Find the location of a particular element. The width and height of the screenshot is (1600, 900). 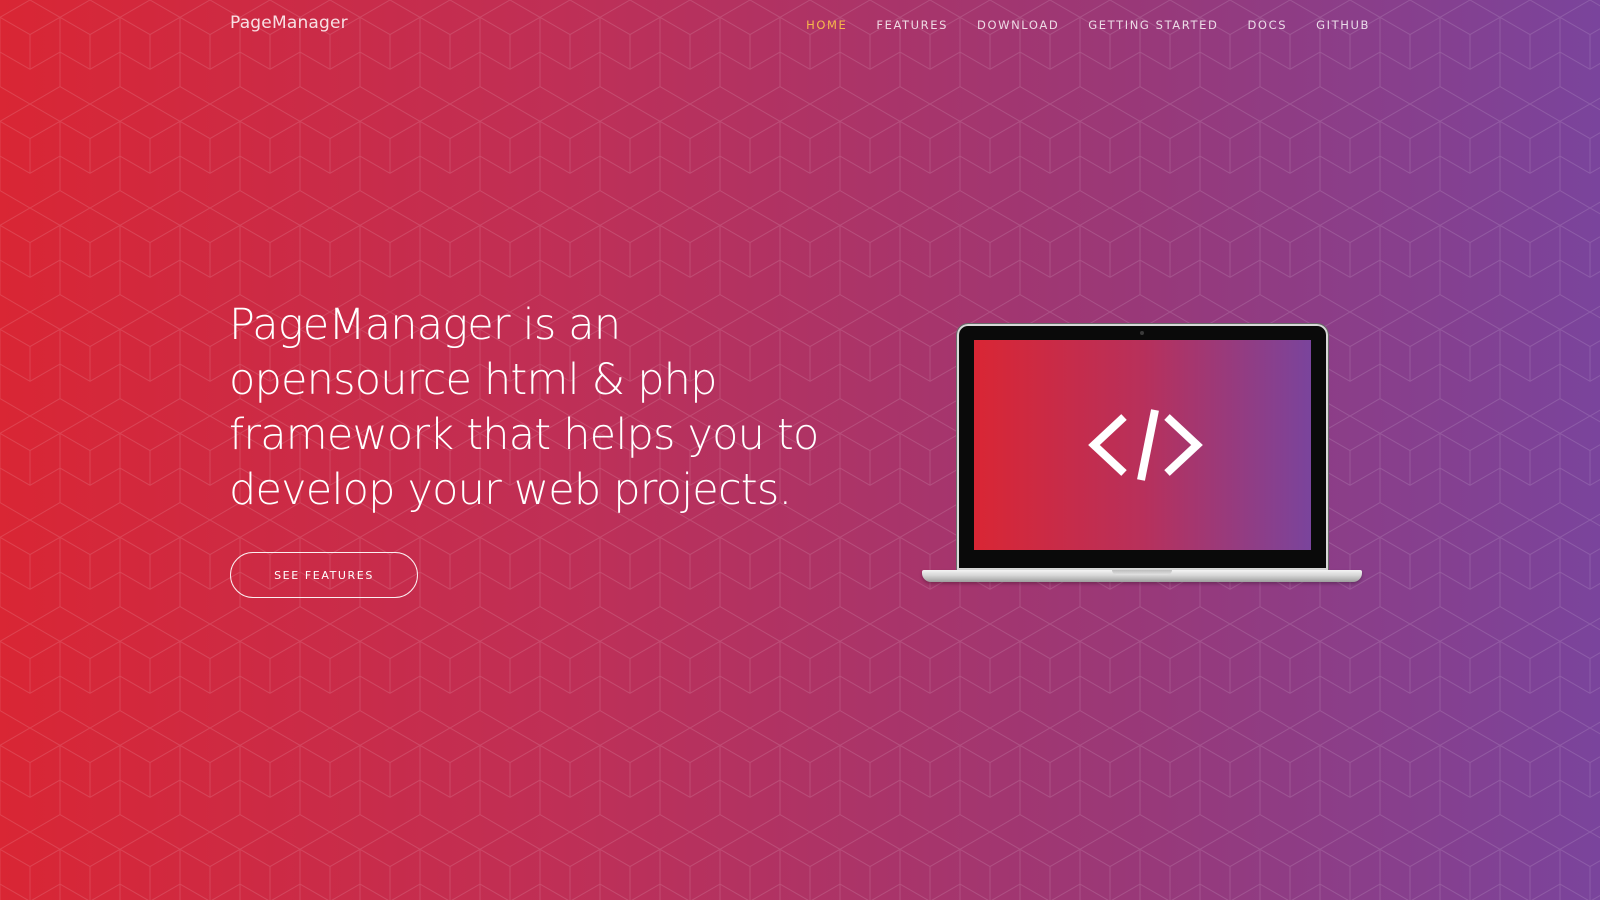

nav-link-download: DOWNLOAD is located at coordinates (1018, 25).